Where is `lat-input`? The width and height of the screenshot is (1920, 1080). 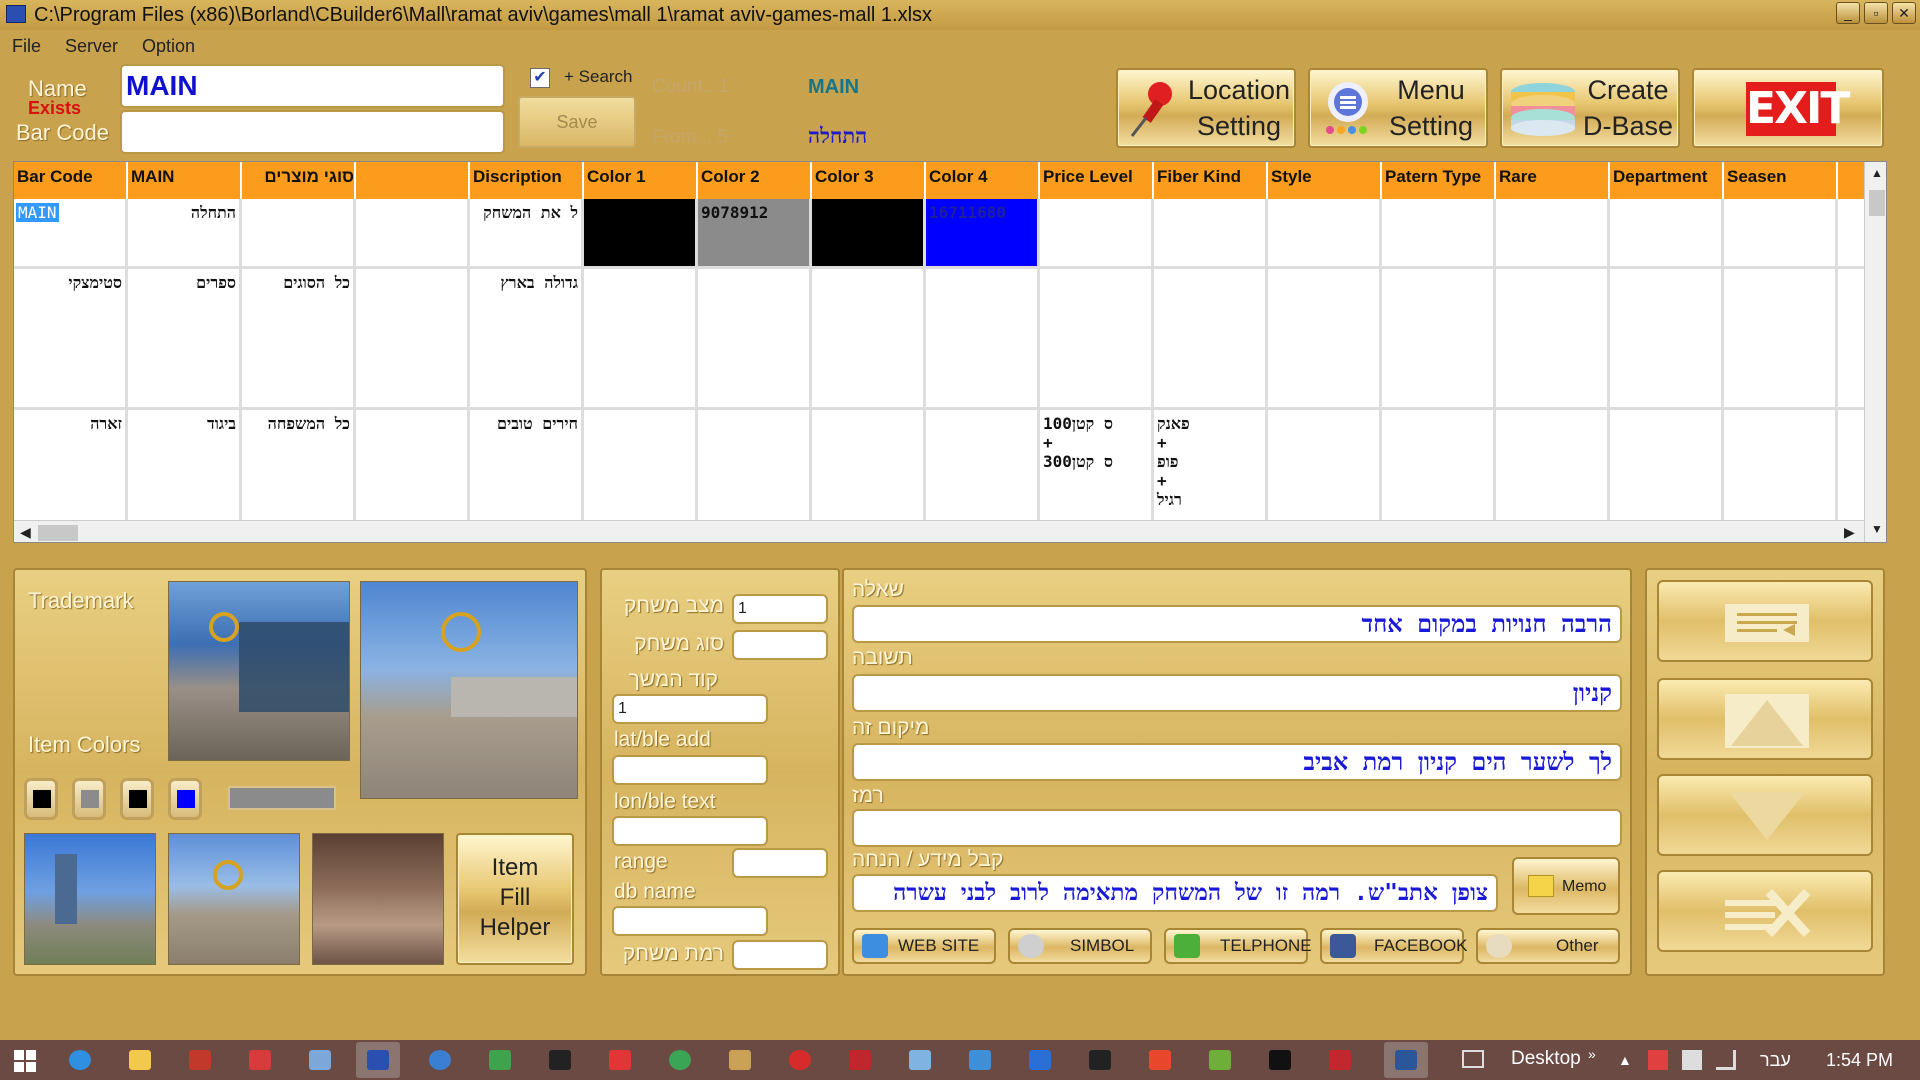 lat-input is located at coordinates (690, 770).